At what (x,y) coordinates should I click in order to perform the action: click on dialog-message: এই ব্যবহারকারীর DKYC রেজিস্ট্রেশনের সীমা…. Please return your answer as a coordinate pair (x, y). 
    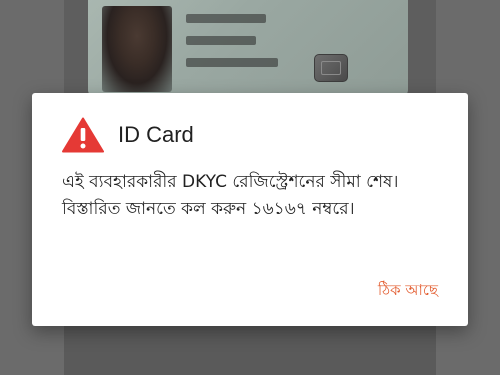
    Looking at the image, I should click on (230, 195).